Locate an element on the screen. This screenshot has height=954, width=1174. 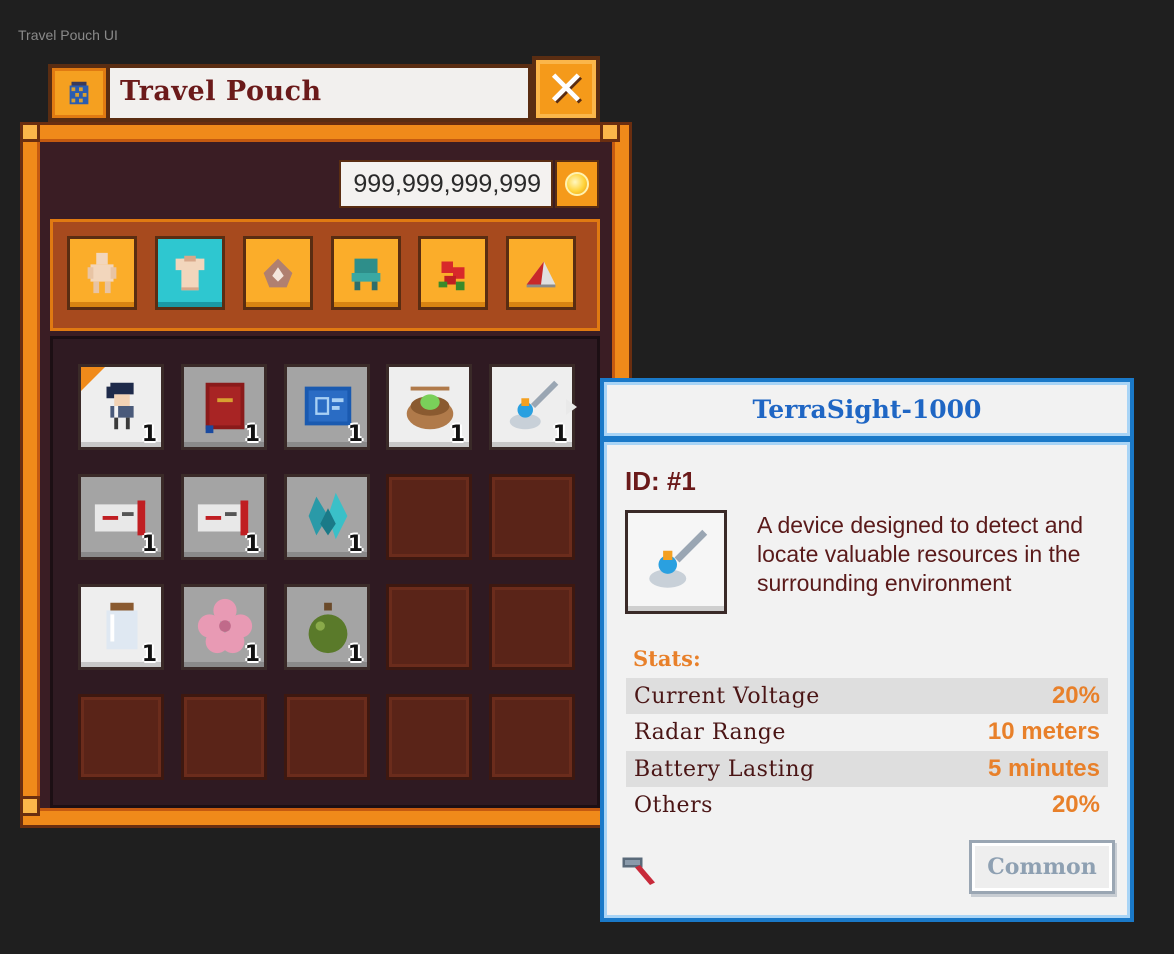
close-button: ✕ is located at coordinates (566, 89).